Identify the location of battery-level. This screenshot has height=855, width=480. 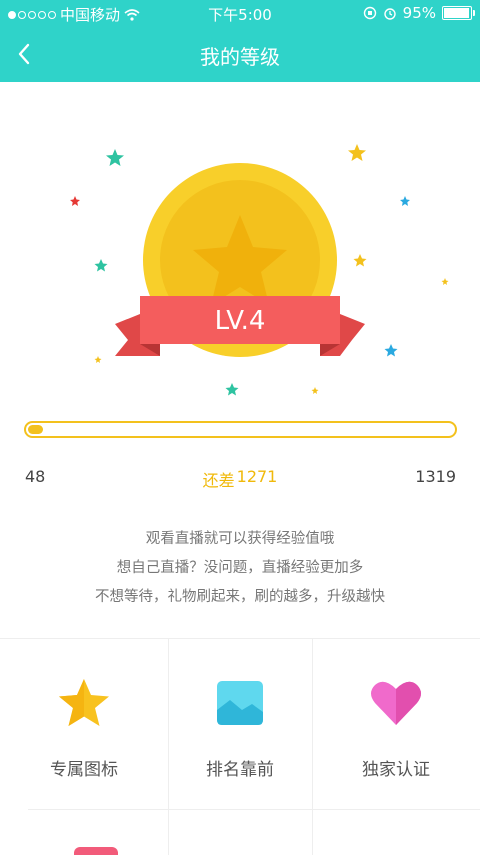
(456, 13).